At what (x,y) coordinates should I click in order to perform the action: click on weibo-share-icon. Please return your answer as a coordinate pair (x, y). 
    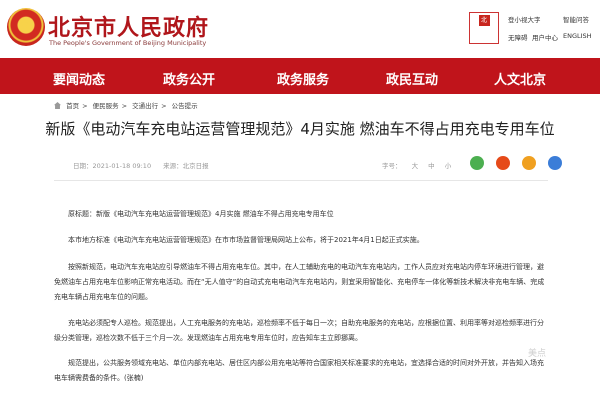
    Looking at the image, I should click on (503, 163).